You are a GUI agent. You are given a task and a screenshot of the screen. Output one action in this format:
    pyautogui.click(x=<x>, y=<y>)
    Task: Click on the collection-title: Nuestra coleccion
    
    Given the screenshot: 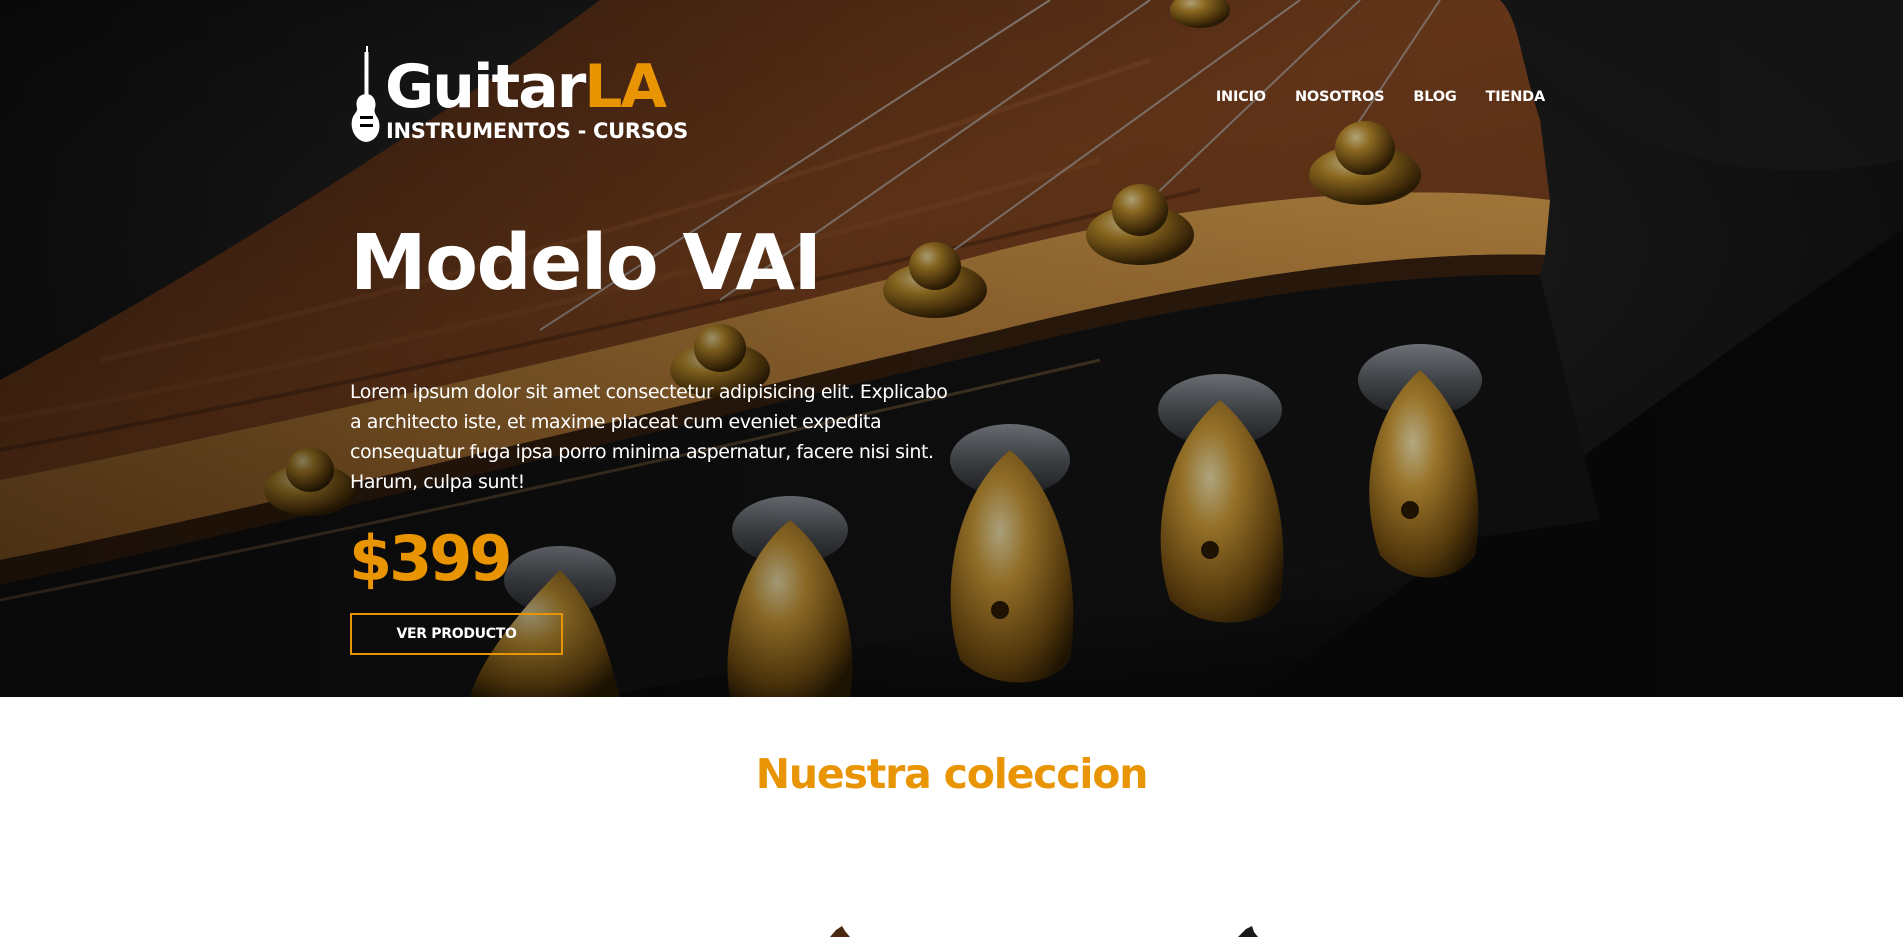 What is the action you would take?
    pyautogui.click(x=952, y=774)
    